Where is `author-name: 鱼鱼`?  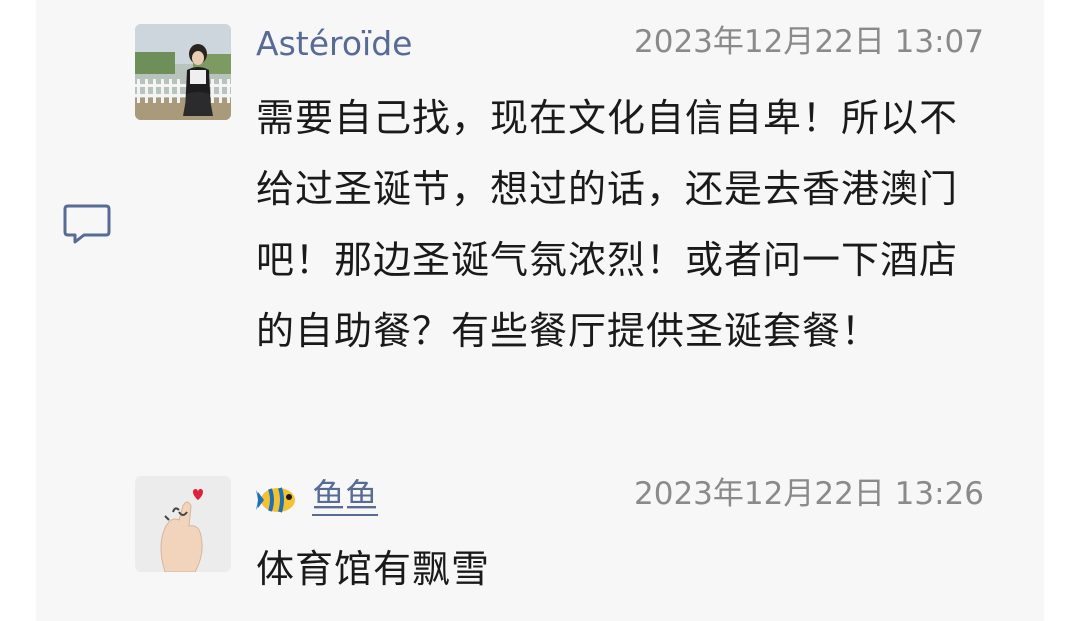
author-name: 鱼鱼 is located at coordinates (345, 496).